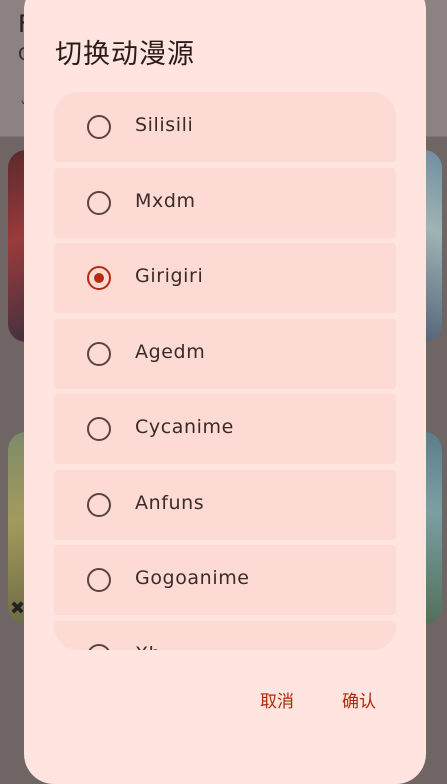 This screenshot has height=784, width=447. I want to click on source-option-label: Gogoanime, so click(192, 578).